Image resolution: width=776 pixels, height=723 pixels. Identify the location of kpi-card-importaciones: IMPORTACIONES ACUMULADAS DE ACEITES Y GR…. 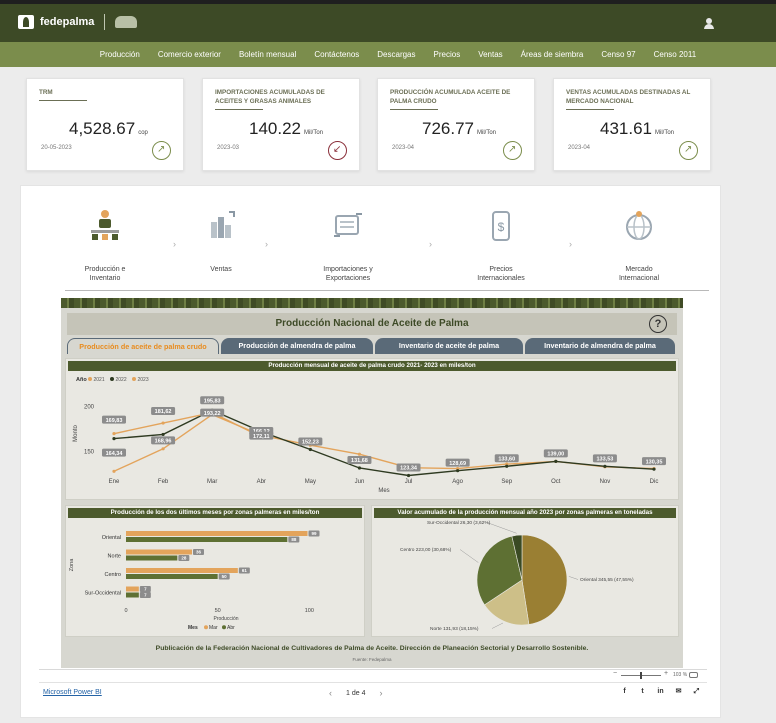
(281, 124).